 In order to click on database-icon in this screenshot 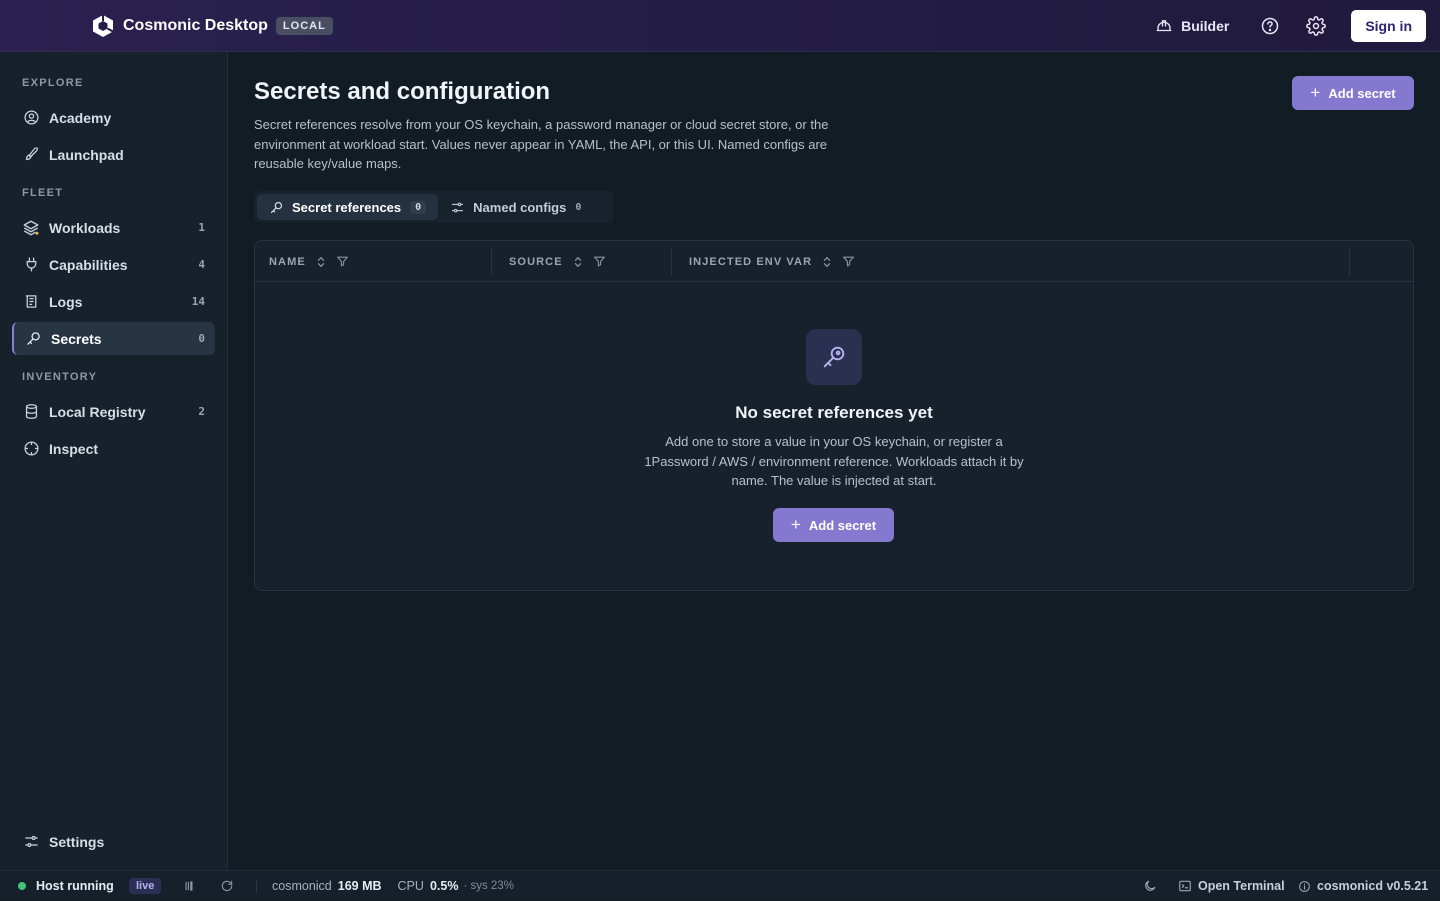, I will do `click(31, 412)`.